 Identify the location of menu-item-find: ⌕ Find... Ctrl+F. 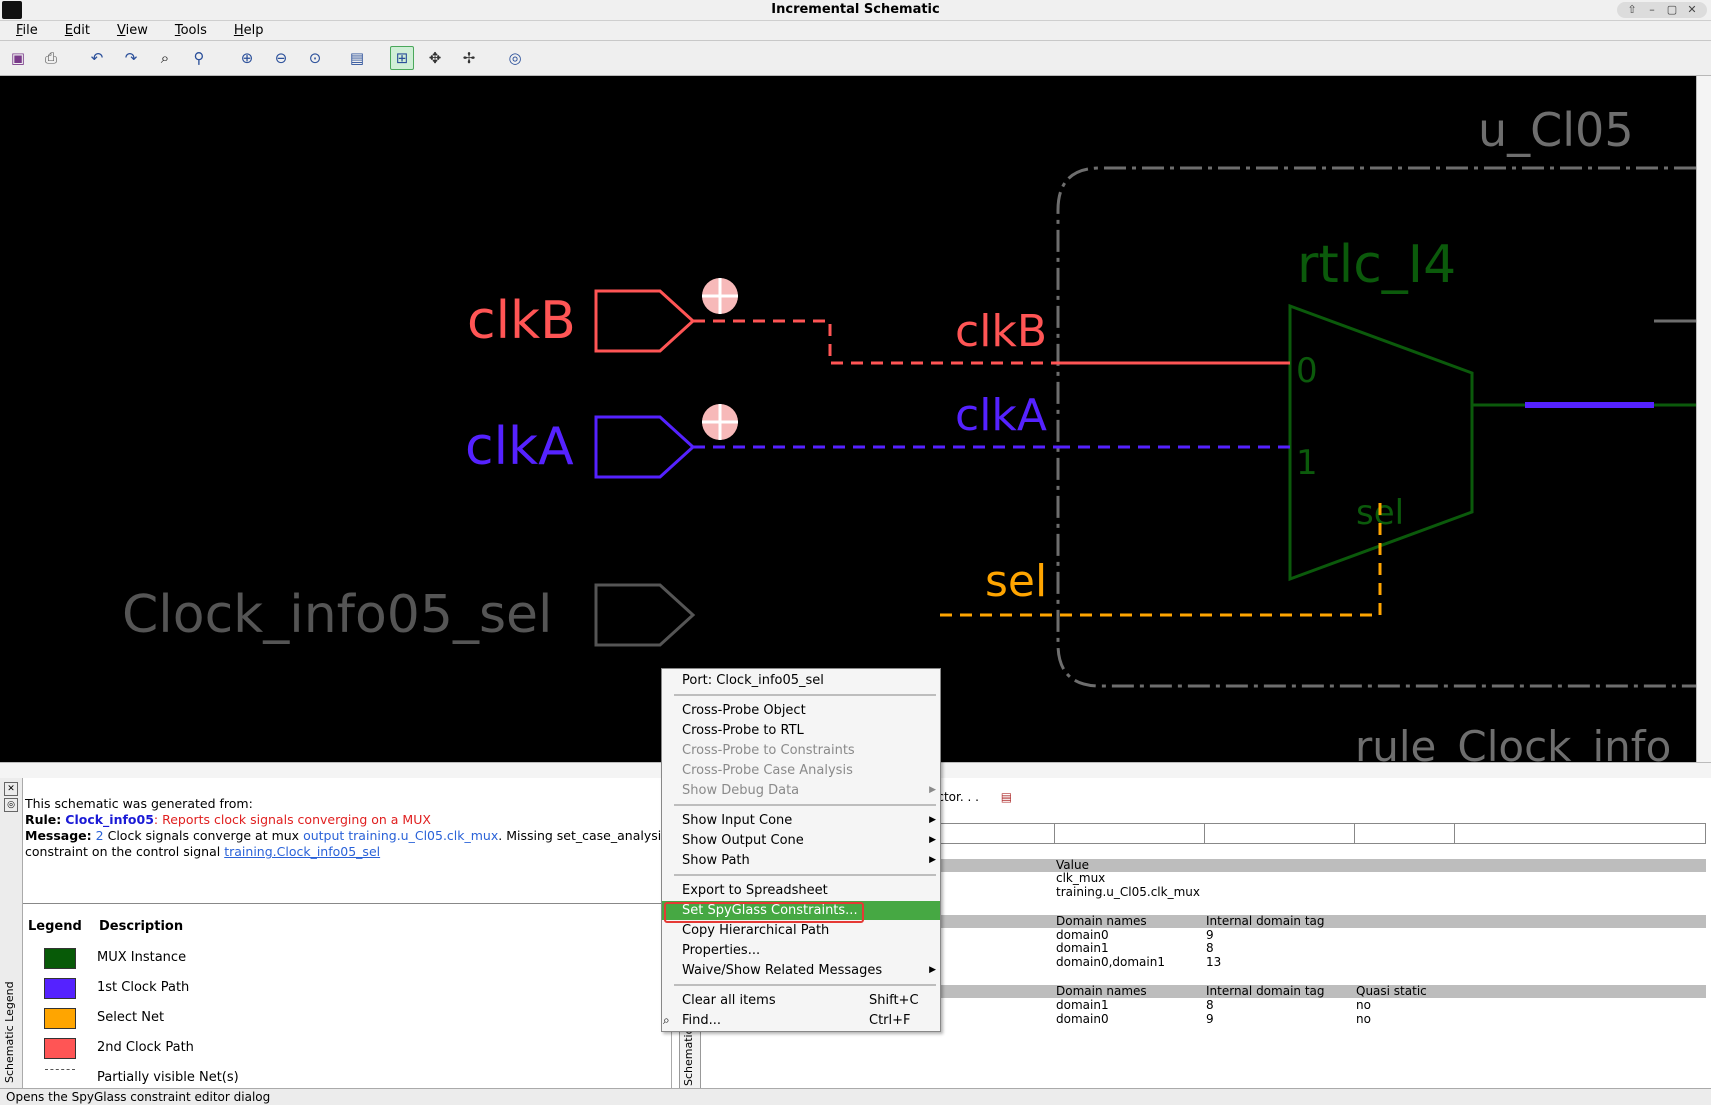
(801, 1020).